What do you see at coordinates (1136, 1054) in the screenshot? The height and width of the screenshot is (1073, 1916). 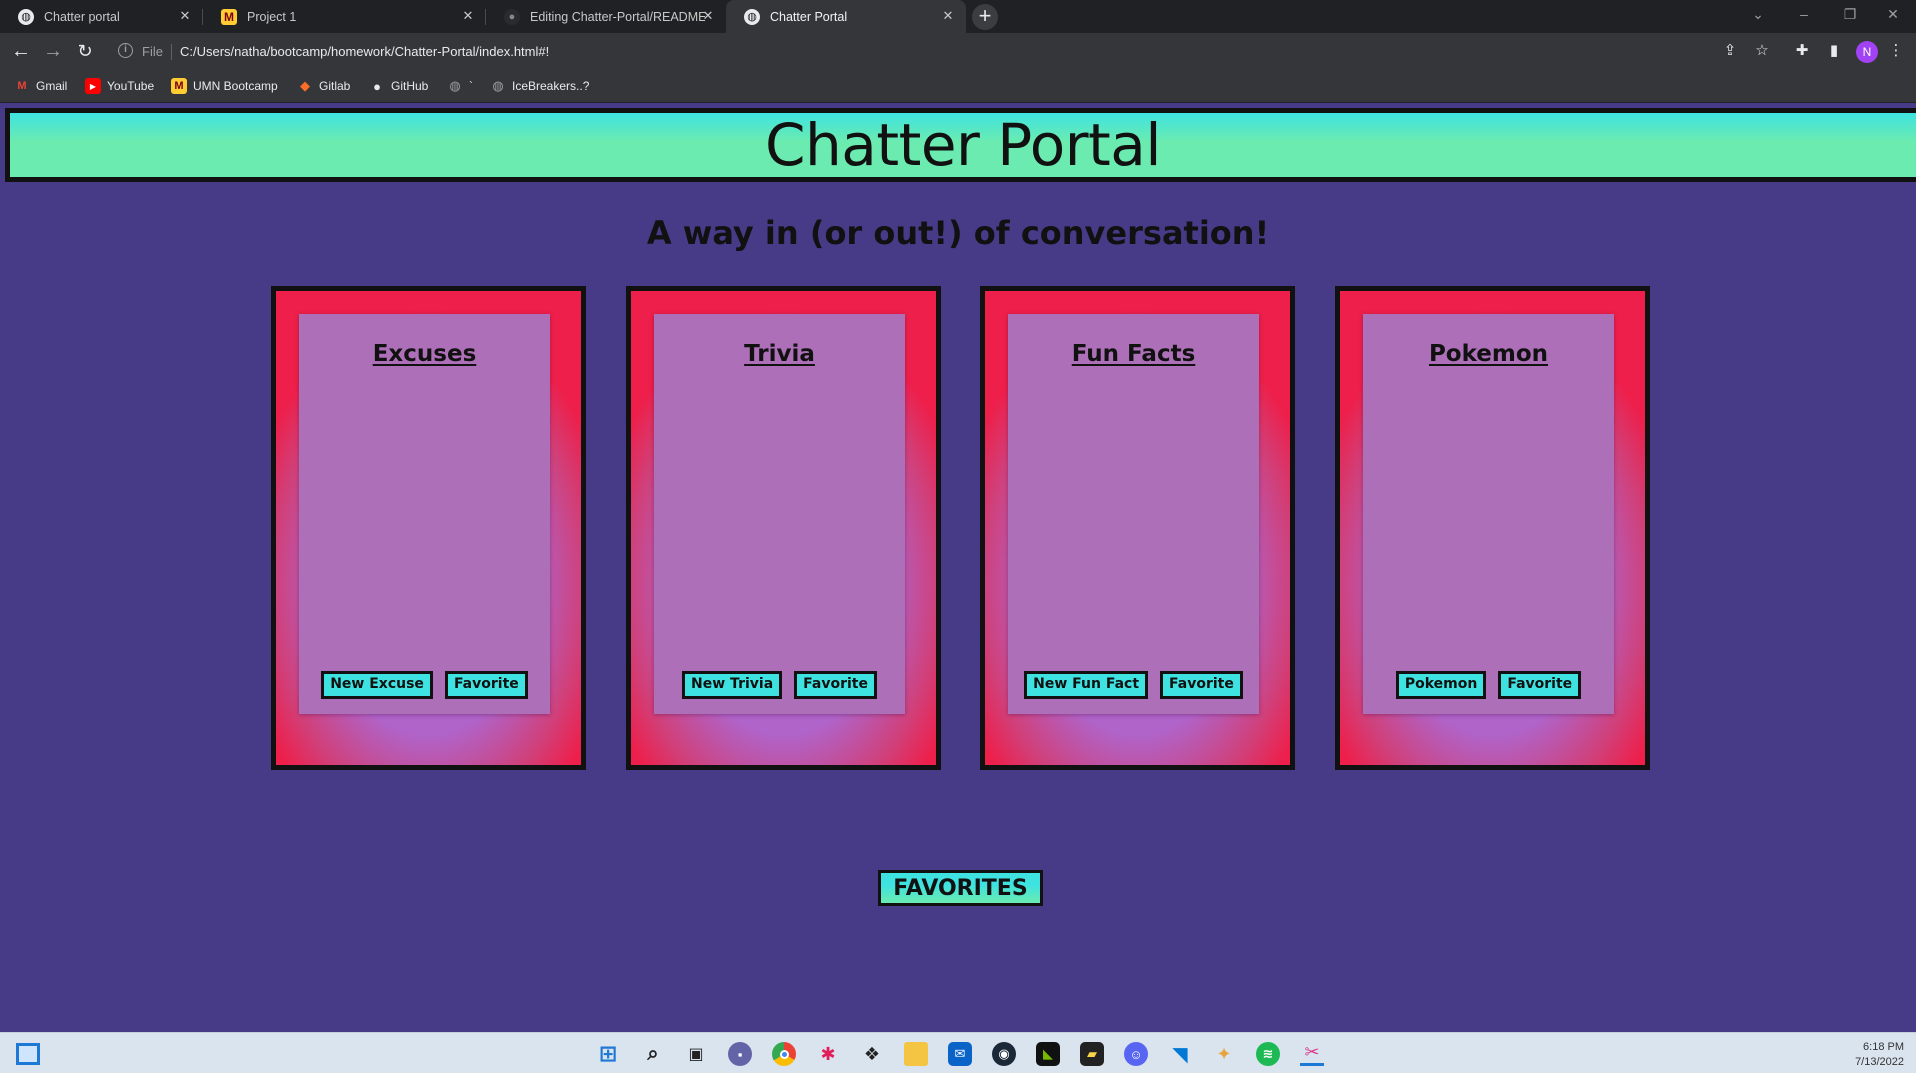 I see `discord-icon: ☺` at bounding box center [1136, 1054].